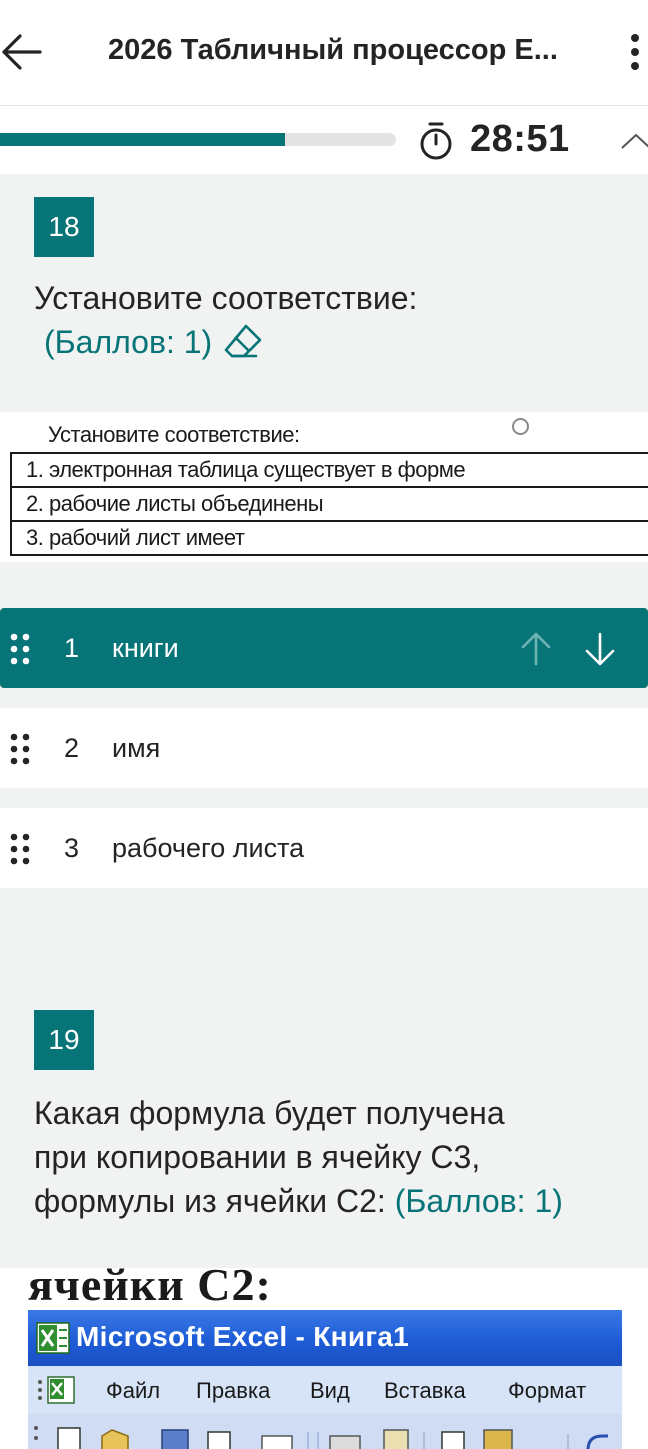 The height and width of the screenshot is (1449, 648). I want to click on excel-menu-view: Вид, so click(330, 1390).